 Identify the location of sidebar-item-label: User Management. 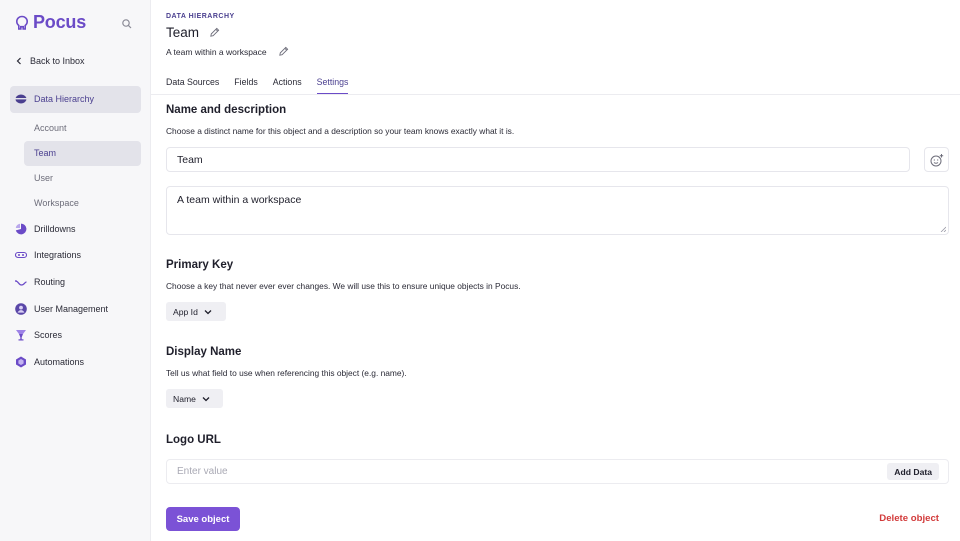
(71, 308).